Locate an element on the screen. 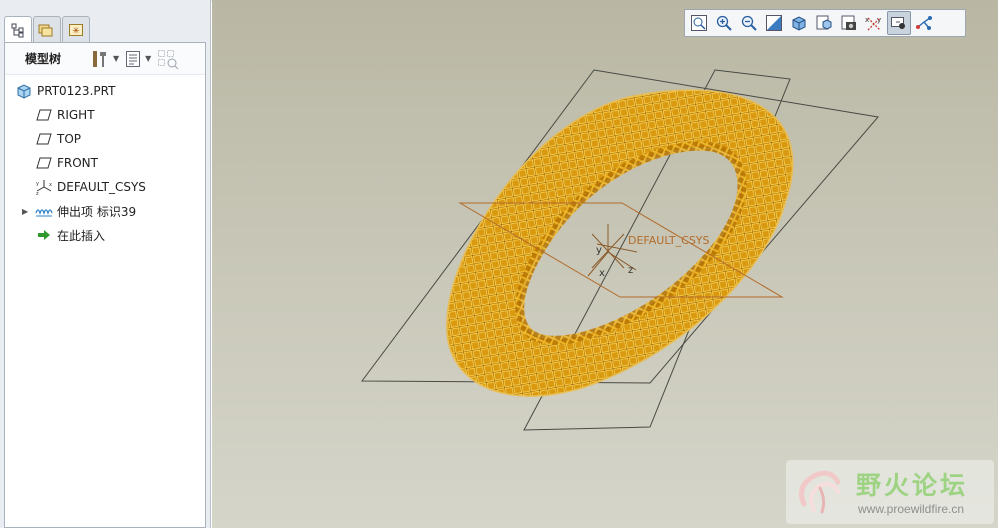  model-tree-toolbar: 模型树 ▼ ▼ is located at coordinates (105, 59).